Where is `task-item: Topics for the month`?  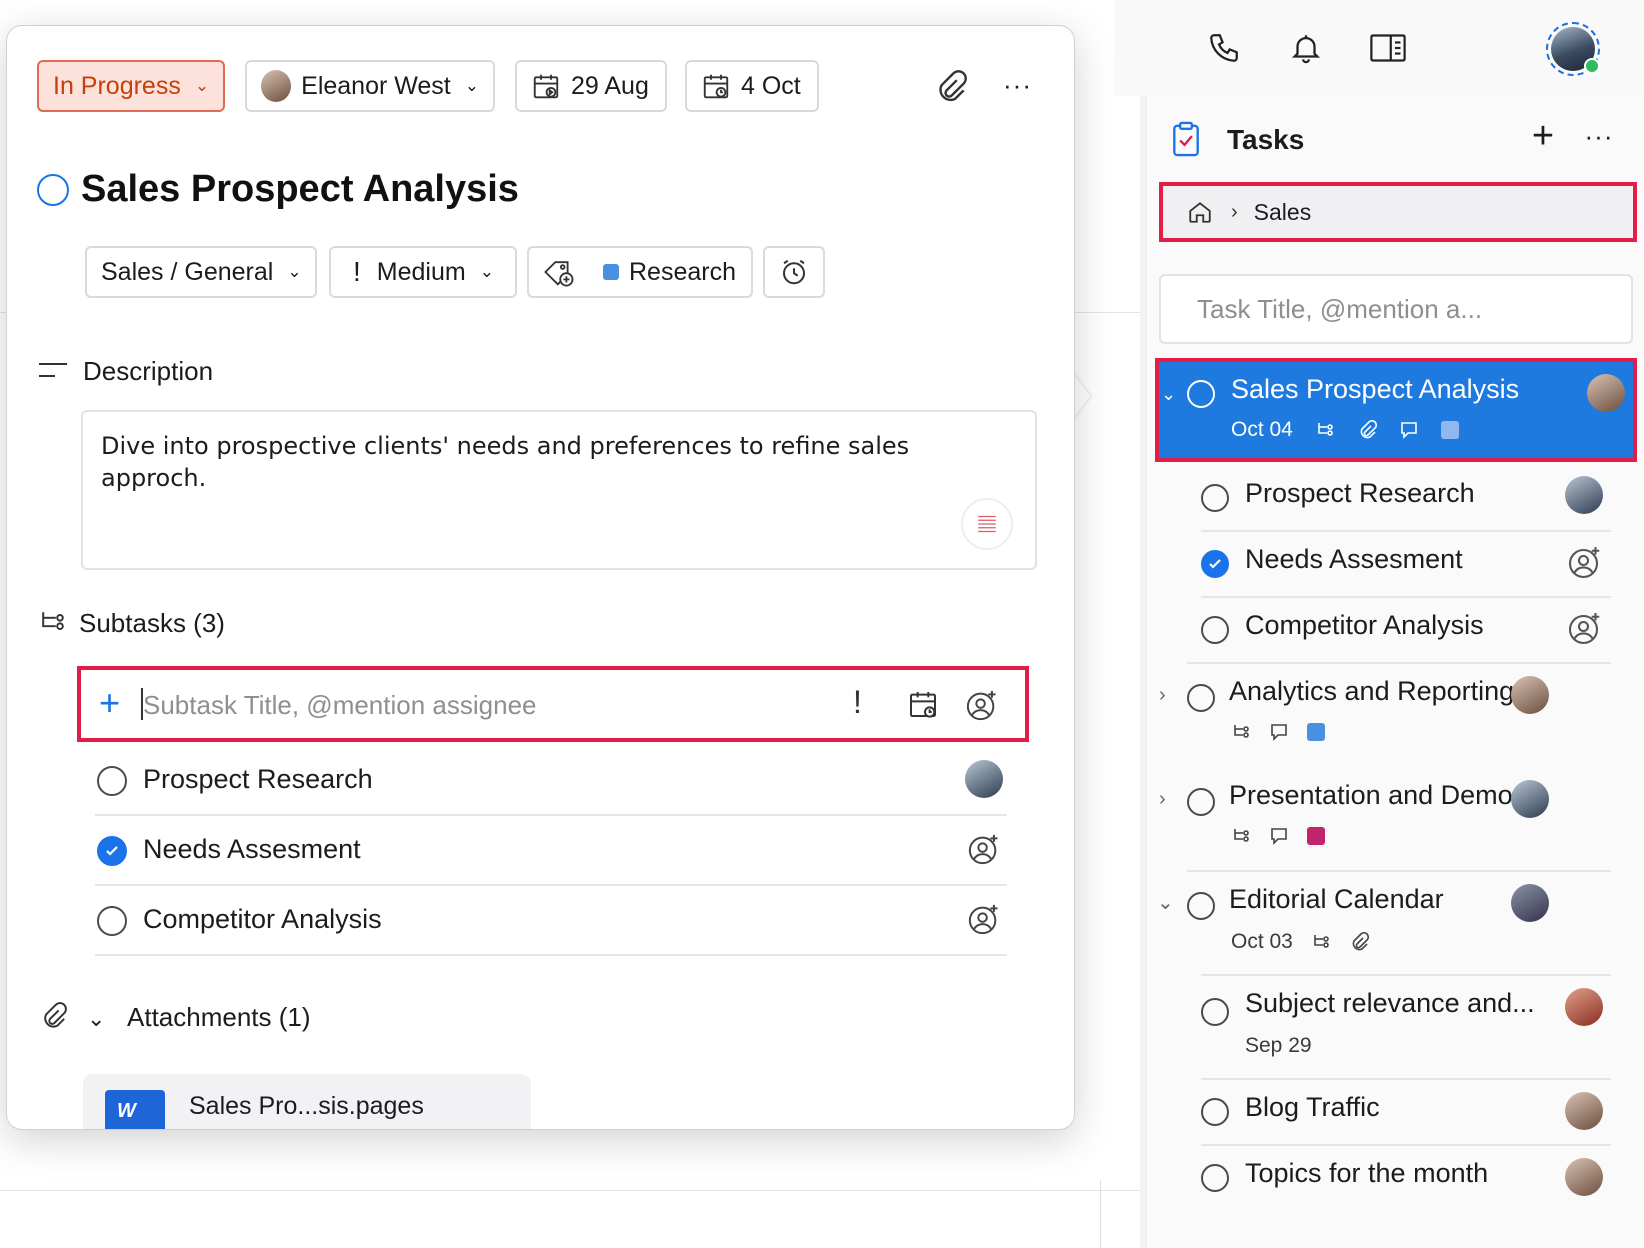
task-item: Topics for the month is located at coordinates (1395, 1177).